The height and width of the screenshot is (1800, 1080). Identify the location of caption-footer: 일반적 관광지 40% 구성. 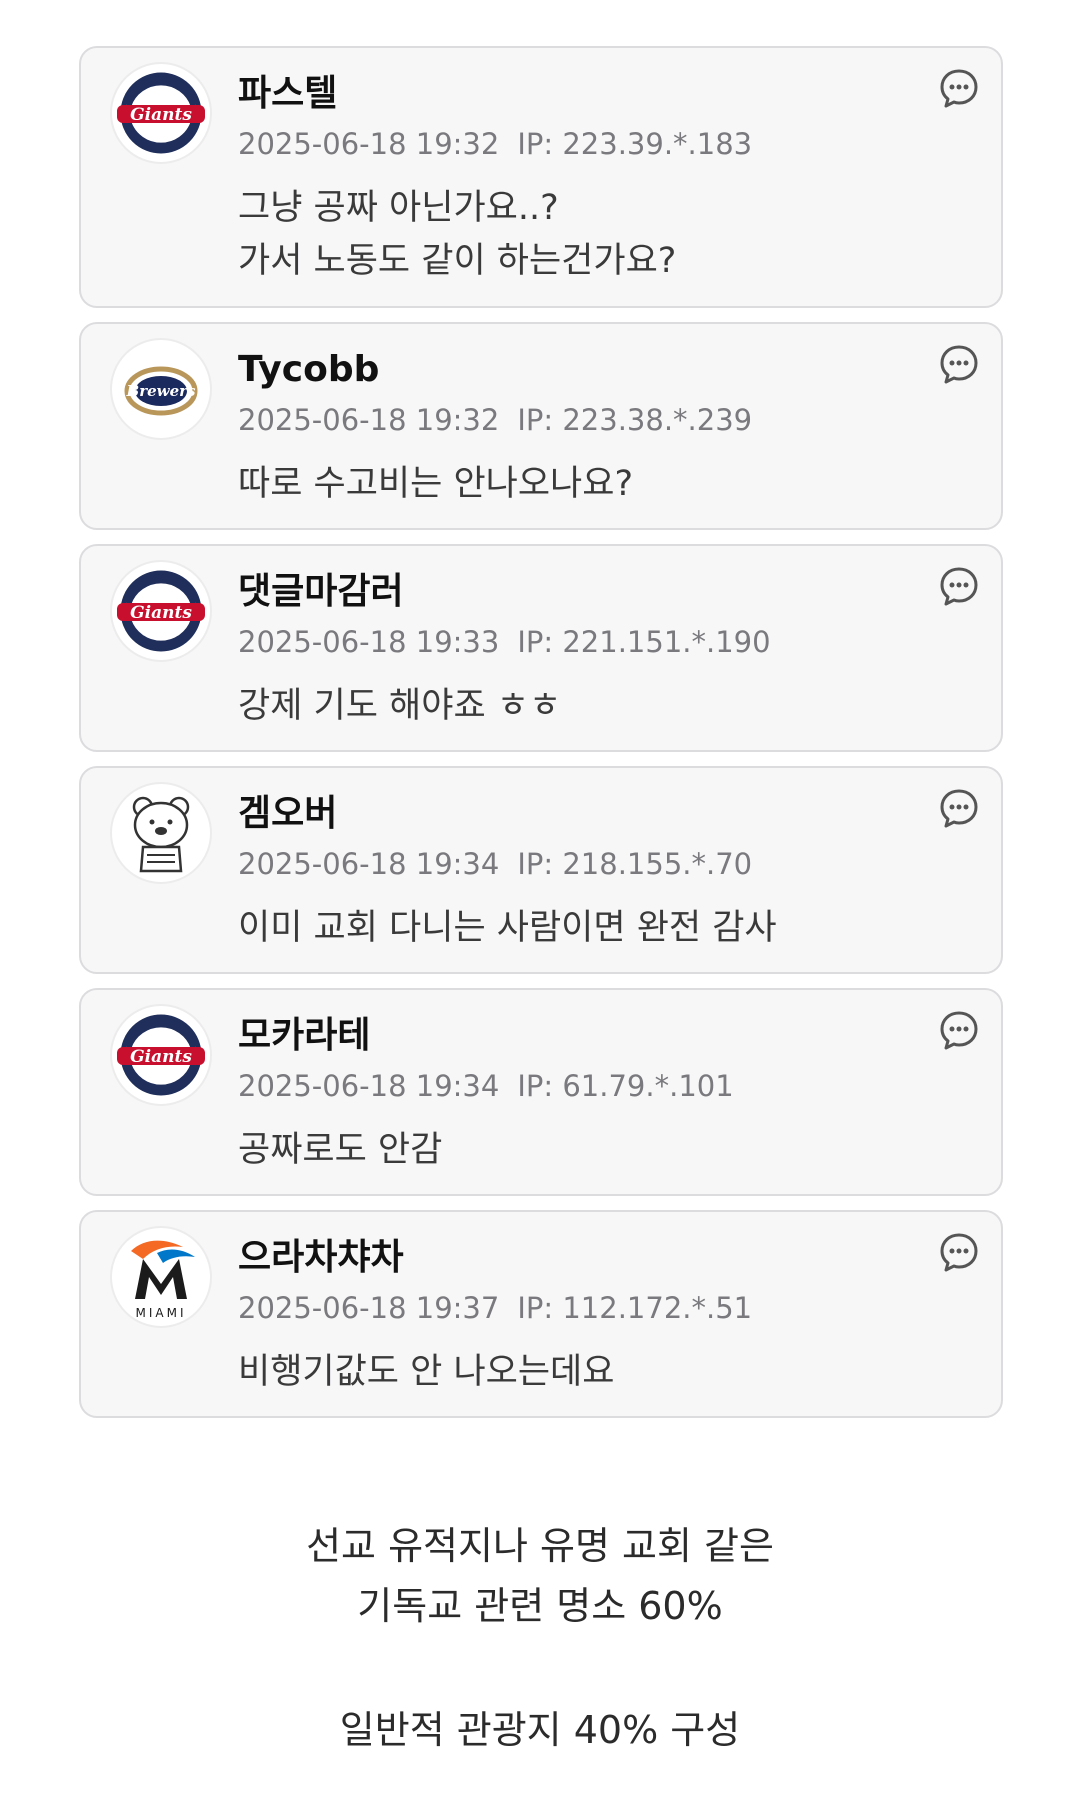
(540, 1730).